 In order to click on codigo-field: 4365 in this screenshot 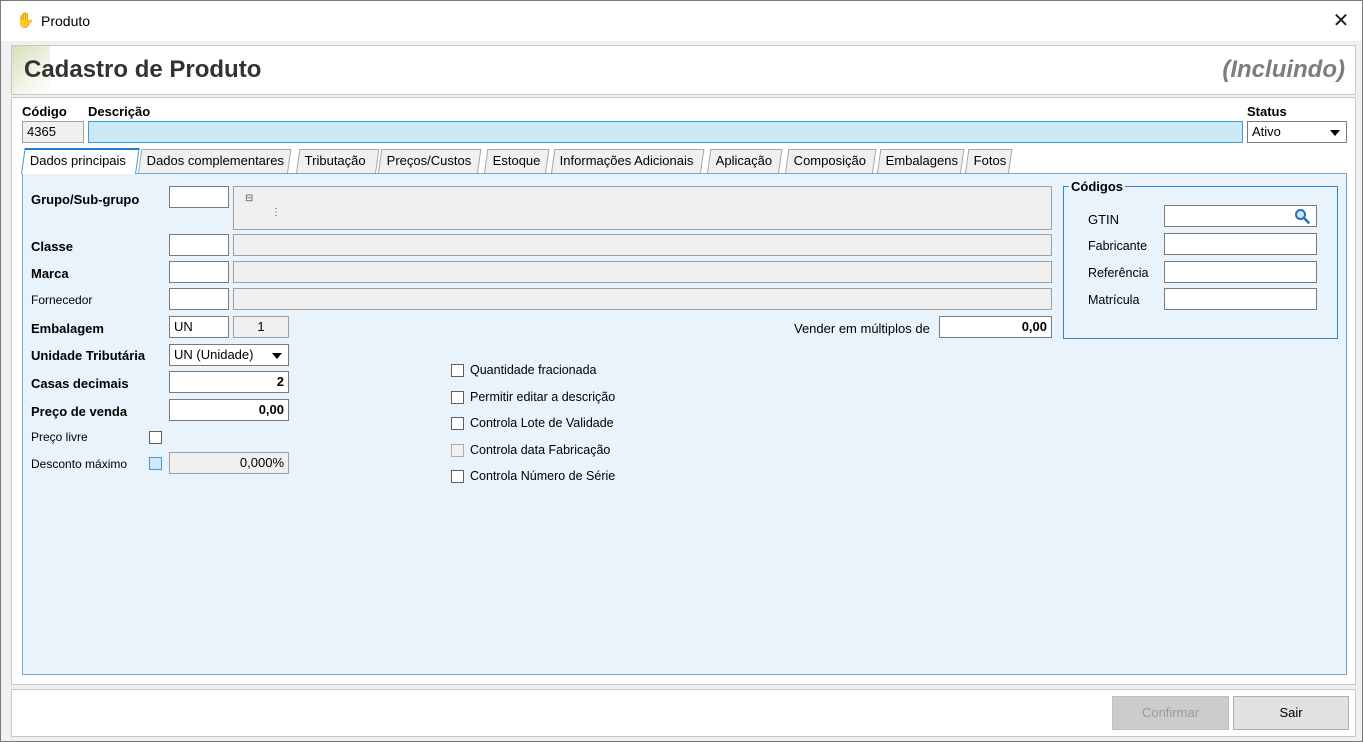, I will do `click(53, 132)`.